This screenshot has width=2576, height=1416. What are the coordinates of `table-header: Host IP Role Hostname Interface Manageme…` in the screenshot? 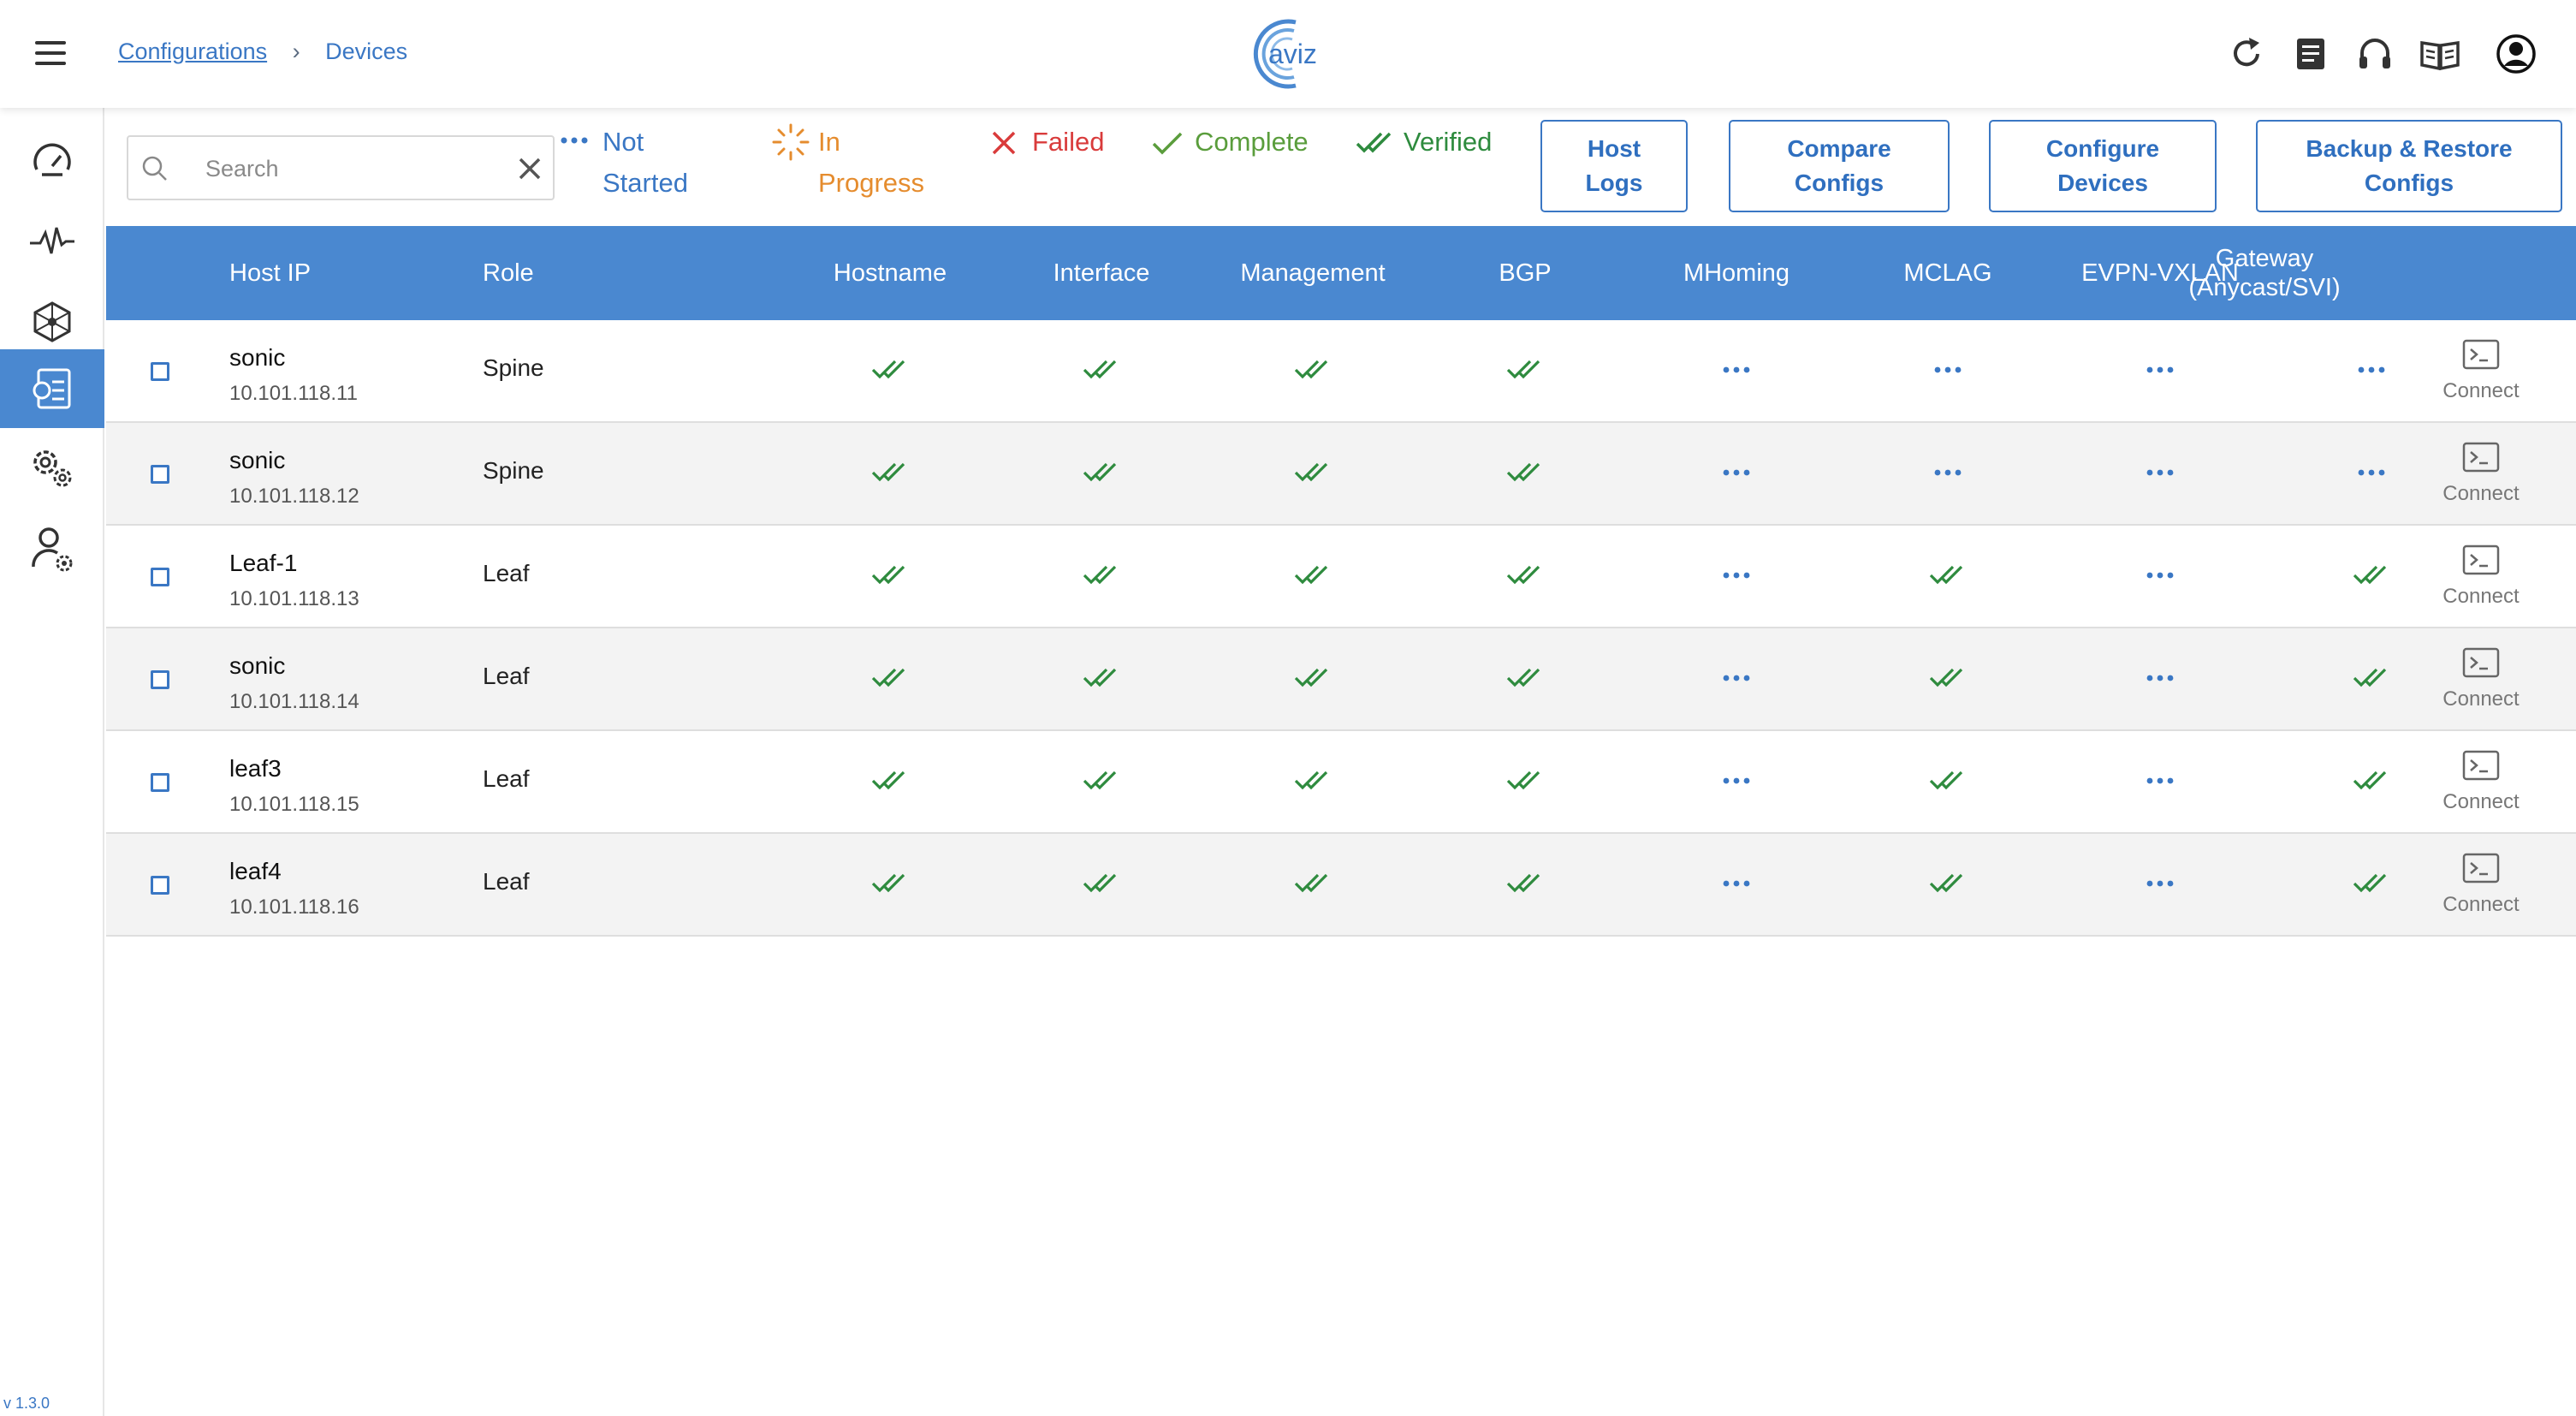 It's located at (1341, 273).